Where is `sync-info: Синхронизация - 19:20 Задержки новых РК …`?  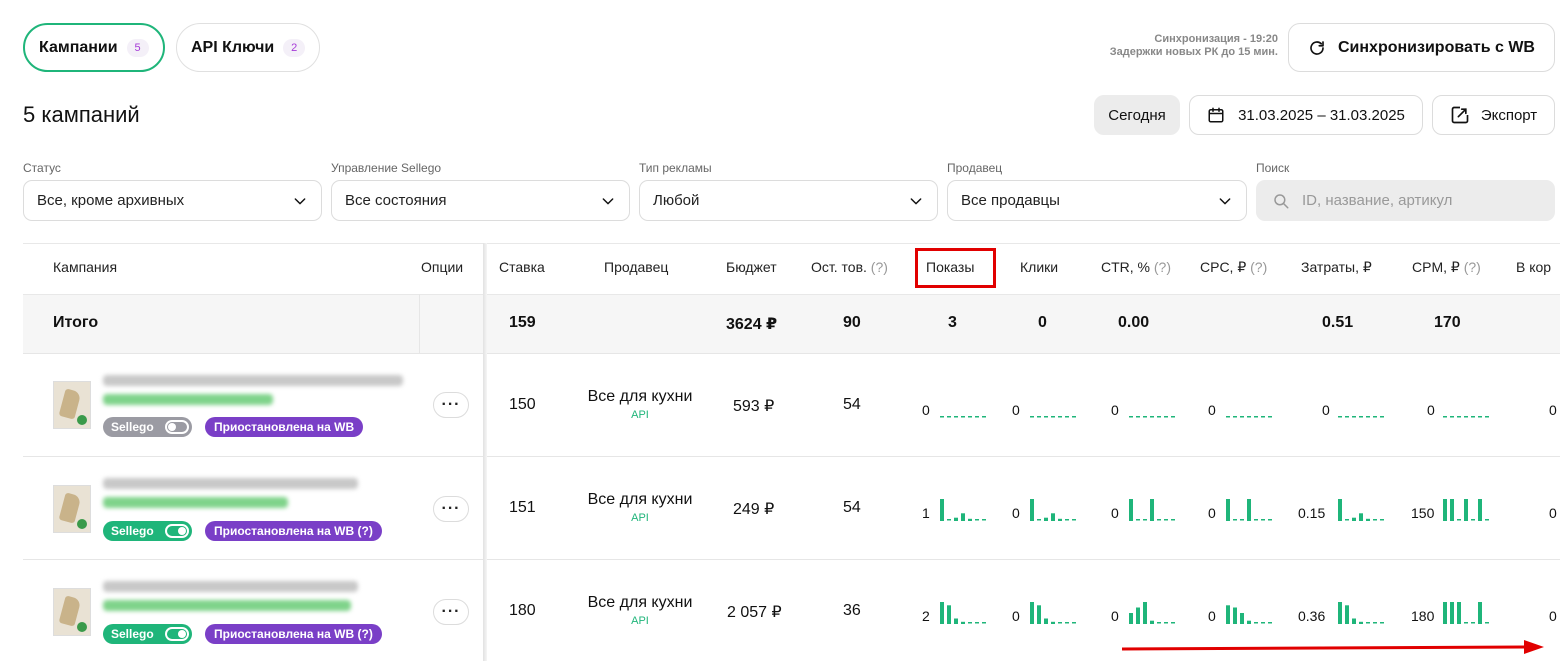 sync-info: Синхронизация - 19:20 Задержки новых РК … is located at coordinates (1194, 46).